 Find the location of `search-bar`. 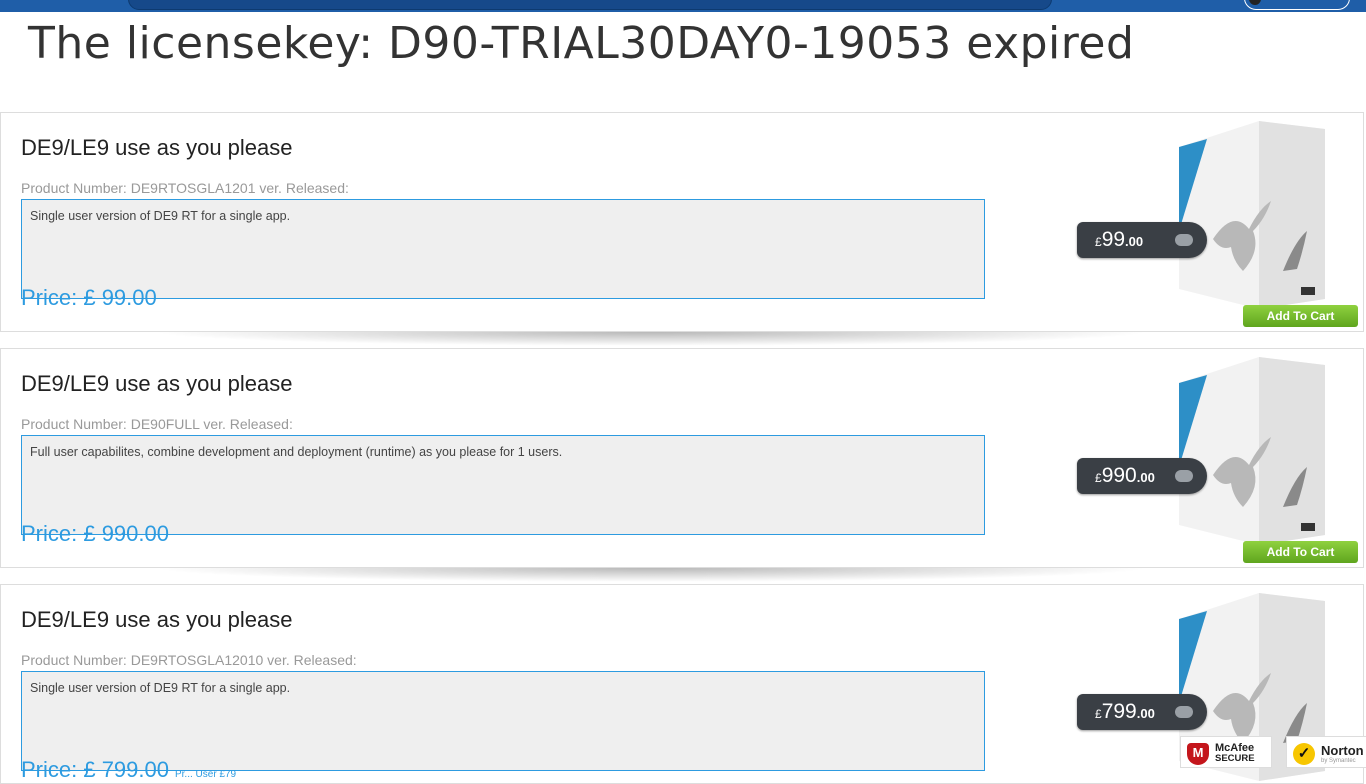

search-bar is located at coordinates (590, 5).